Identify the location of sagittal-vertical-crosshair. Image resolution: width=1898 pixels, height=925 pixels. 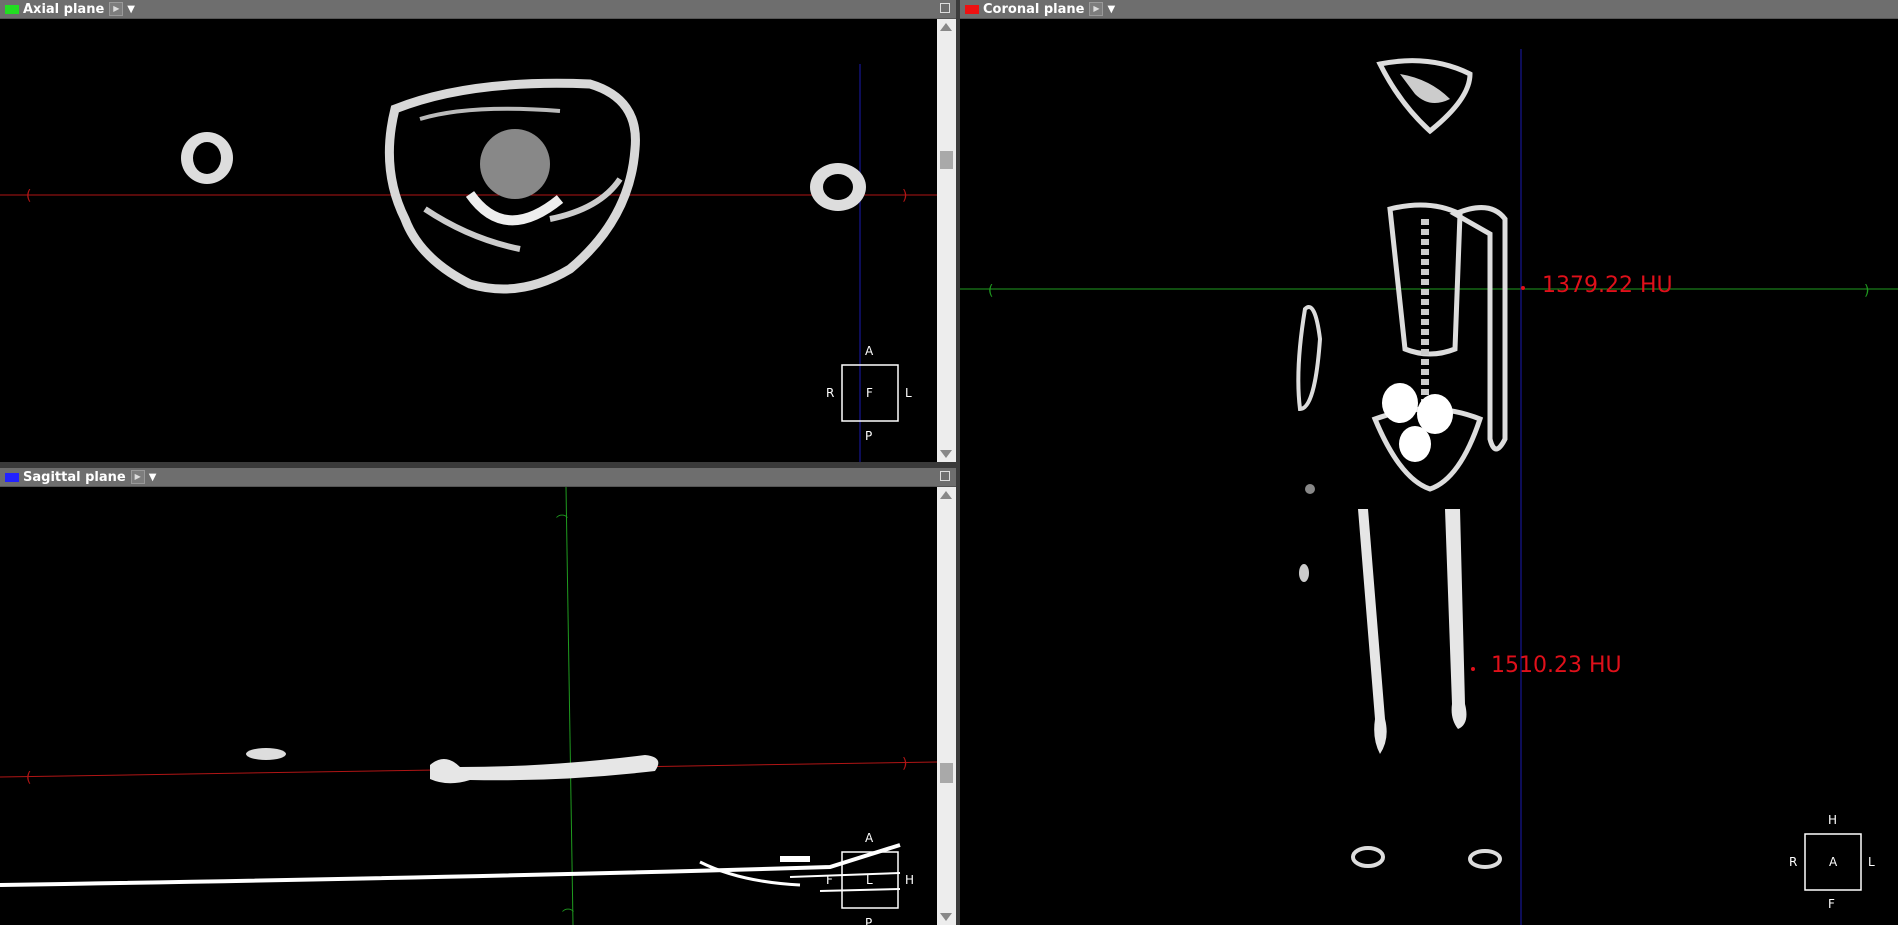
(569, 705).